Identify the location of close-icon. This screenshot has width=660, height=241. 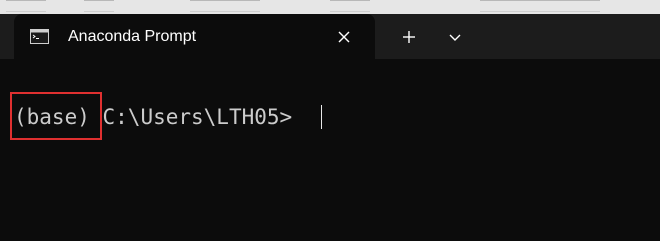
(344, 37).